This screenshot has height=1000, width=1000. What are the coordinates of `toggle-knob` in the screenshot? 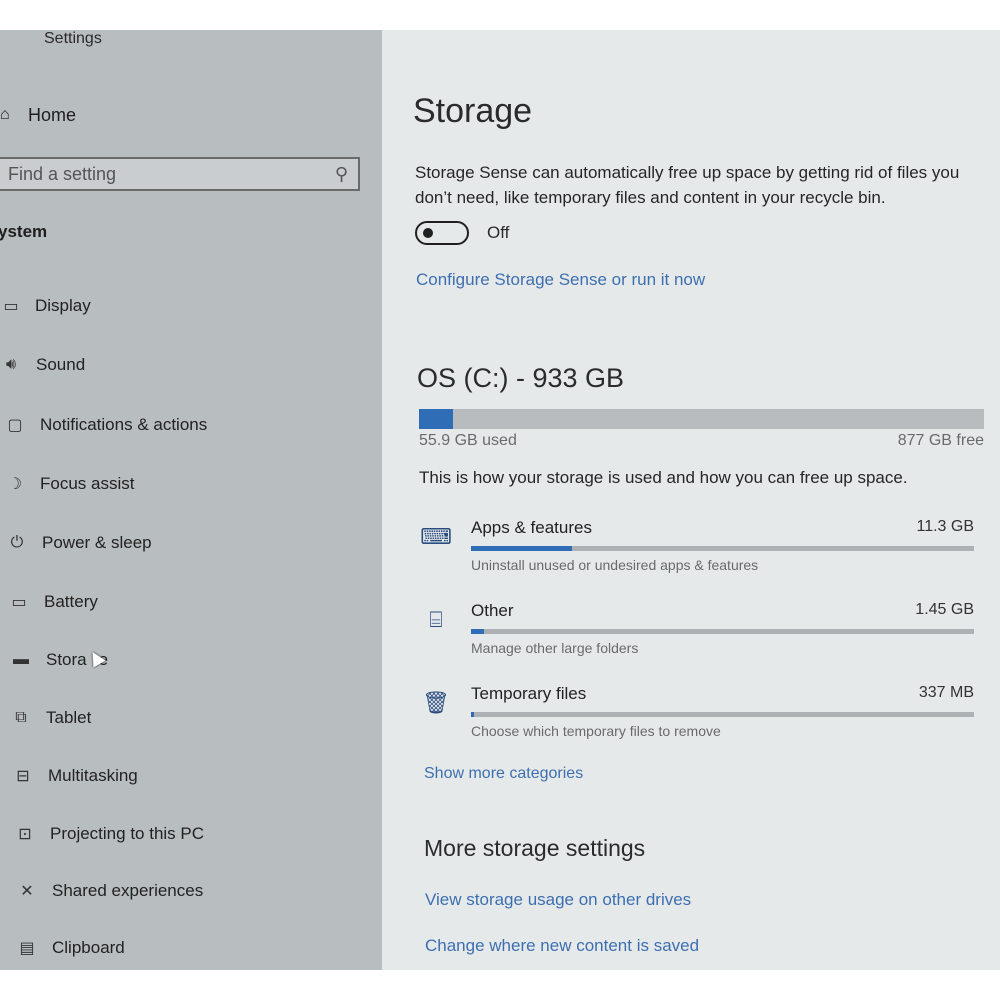 It's located at (428, 233).